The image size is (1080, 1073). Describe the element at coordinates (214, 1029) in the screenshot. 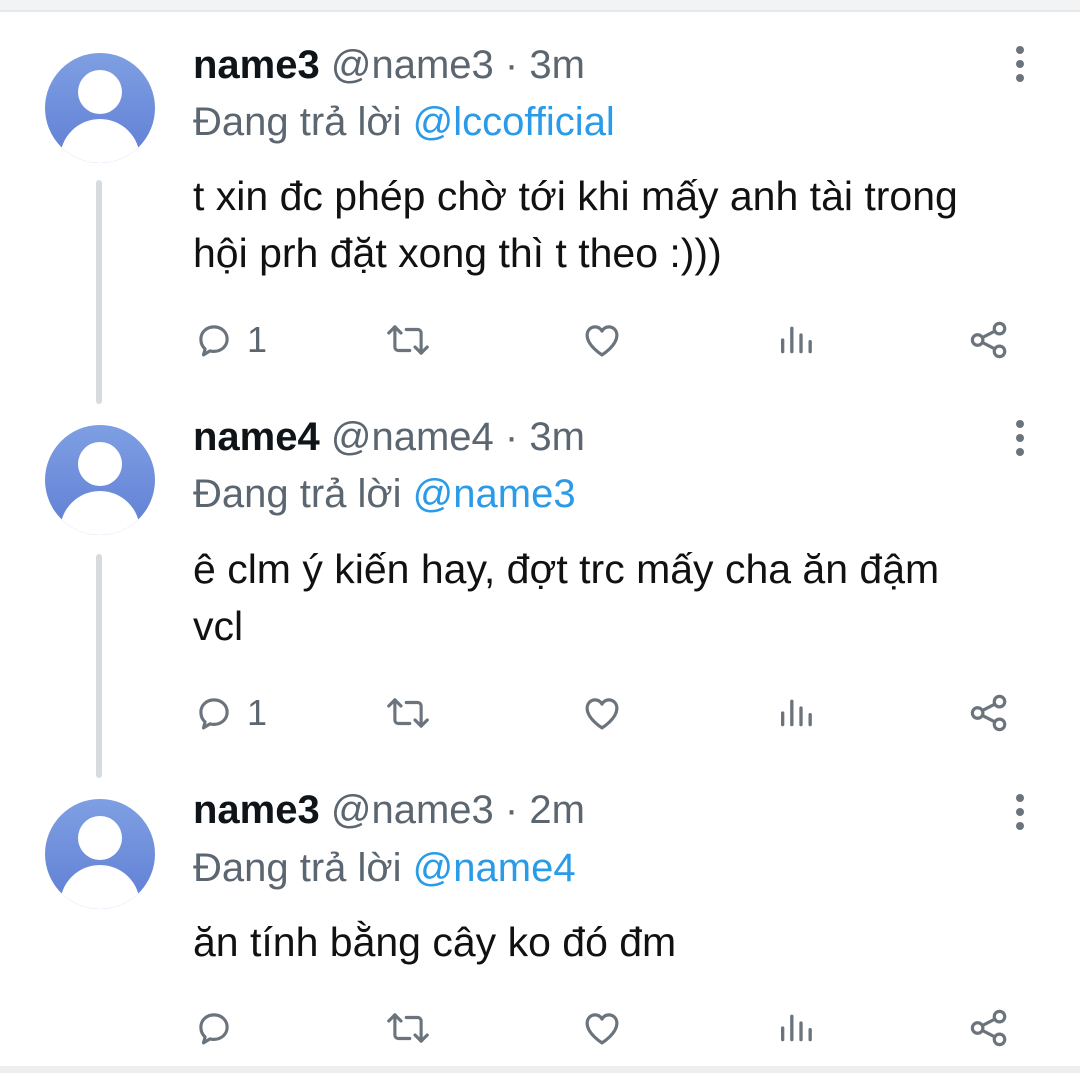

I see `reply-icon` at that location.